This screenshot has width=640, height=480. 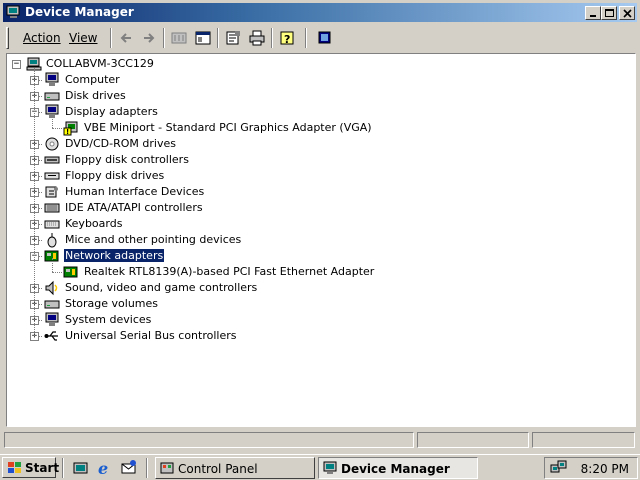 I want to click on tree-category: + Keyboards, so click(x=307, y=224).